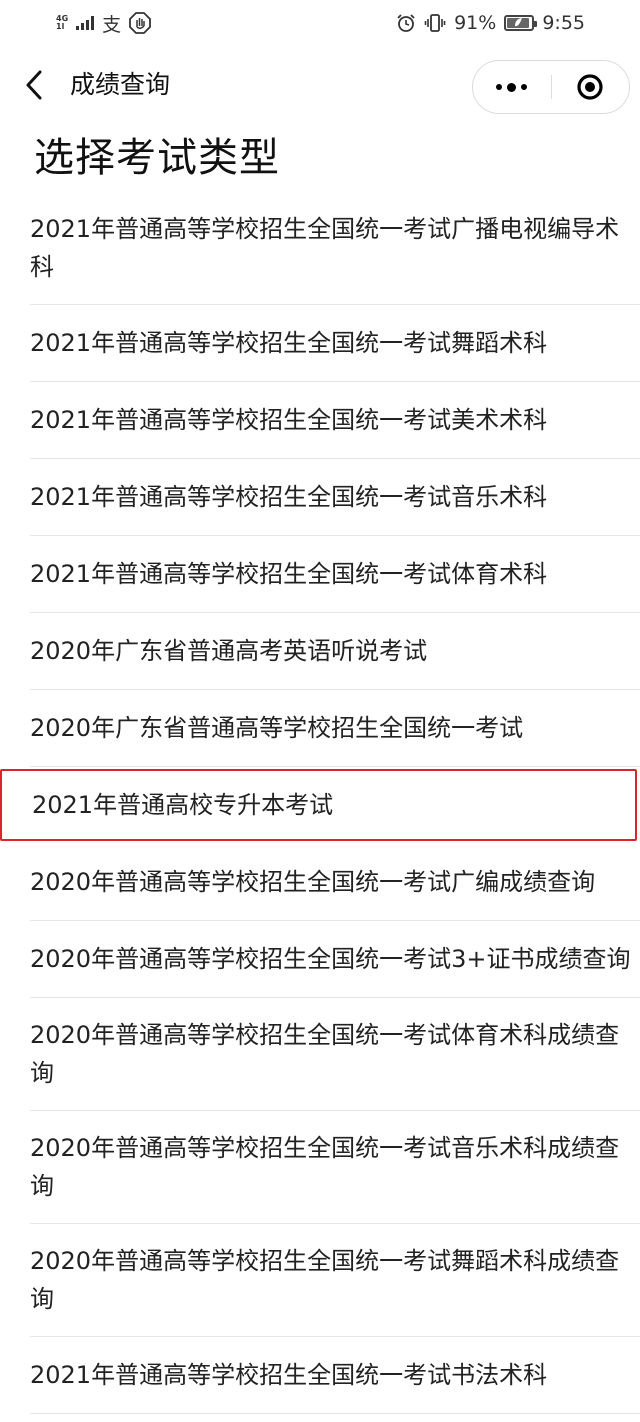  I want to click on exam-item-certificate-2020: 2020年普通高等学校招生全国统一考试3+证书成绩查询, so click(335, 959).